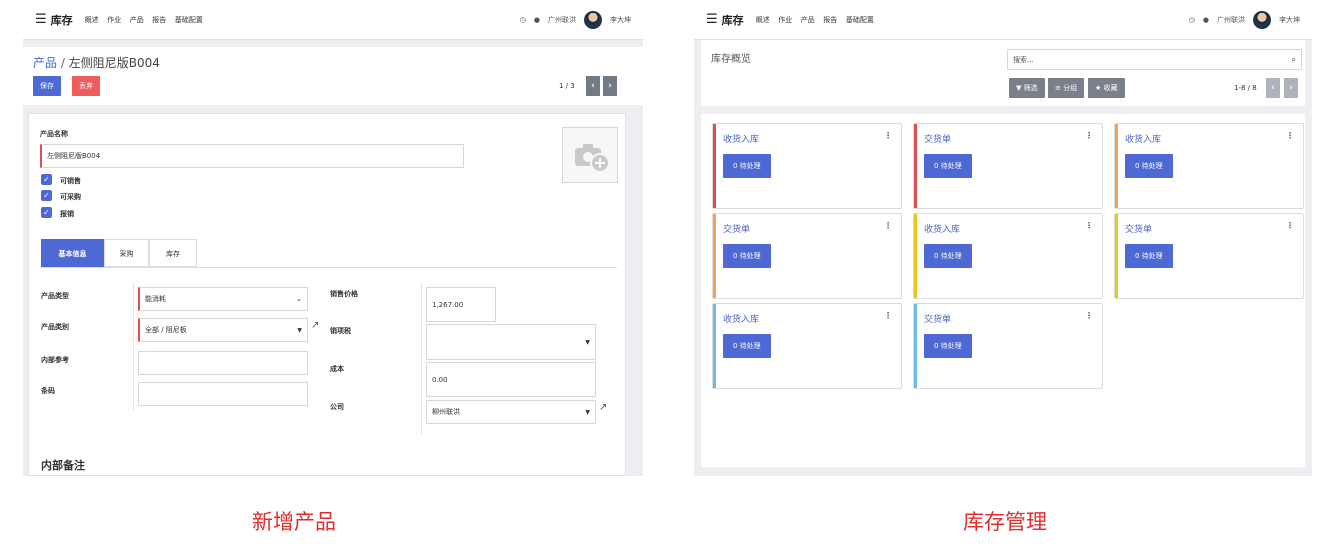  Describe the element at coordinates (96, 62) in the screenshot. I see `breadcrumb: 产品 / 左侧阻尼版B004` at that location.